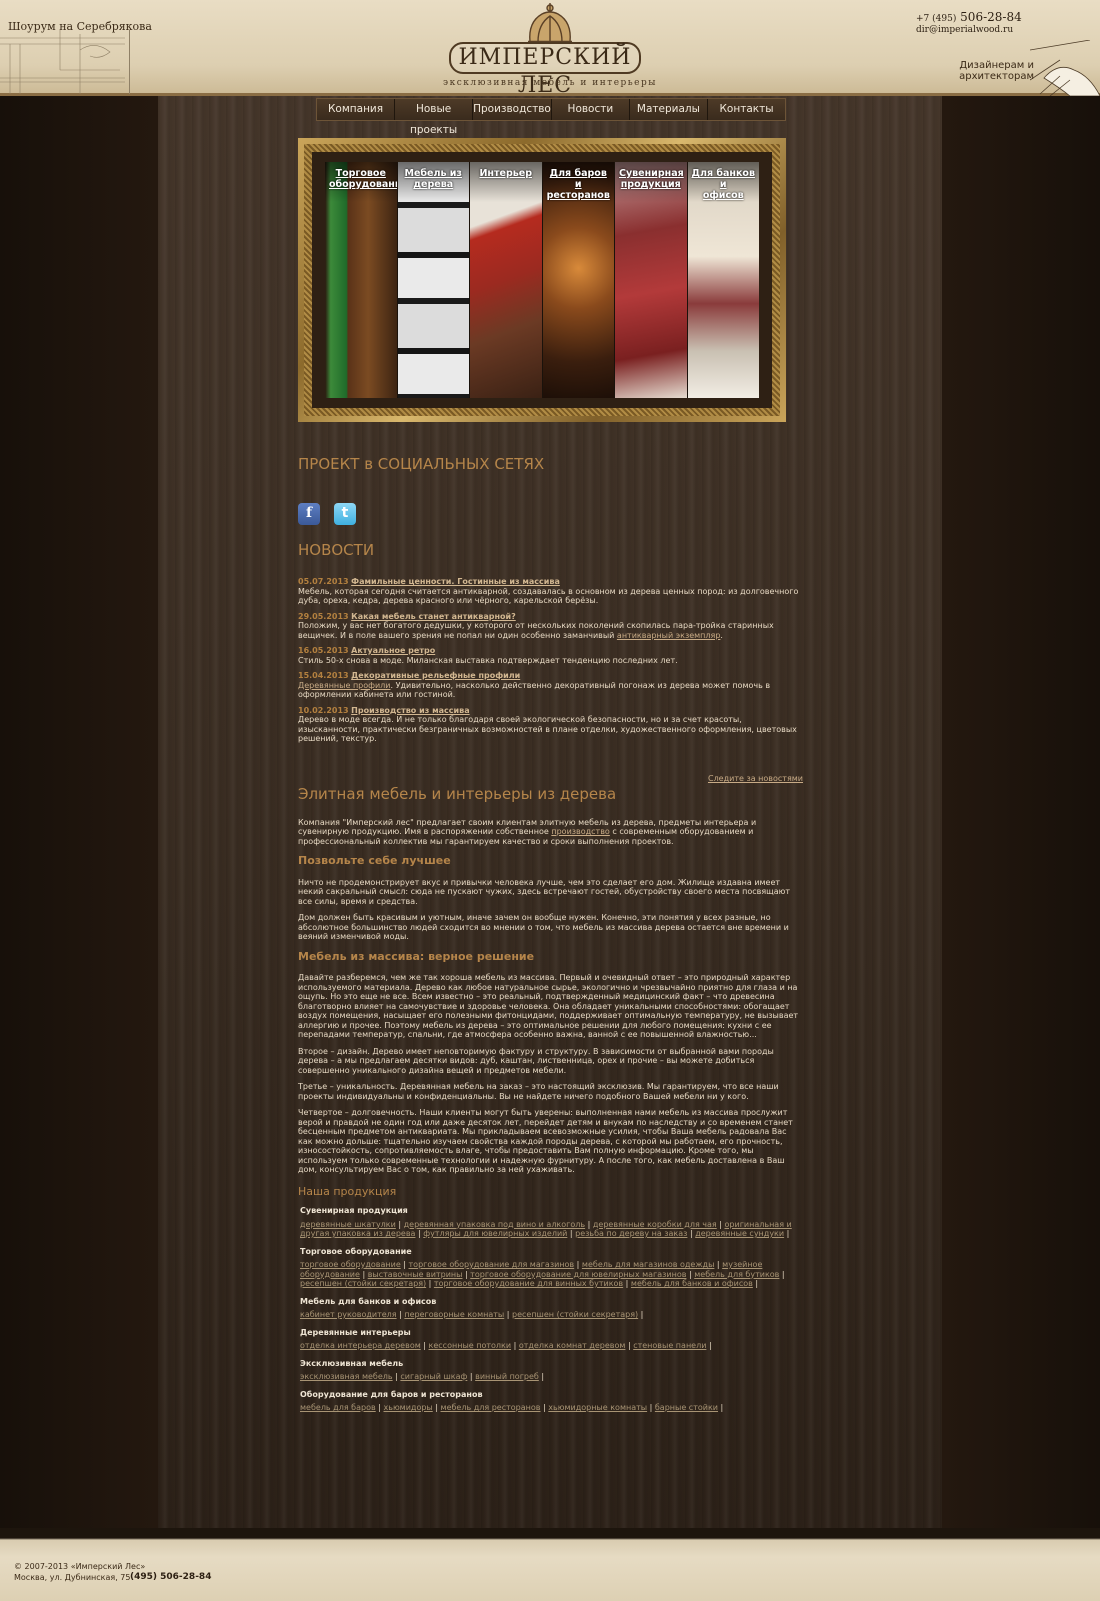 Image resolution: width=1100 pixels, height=1601 pixels. I want to click on nav-news: Новости, so click(591, 109).